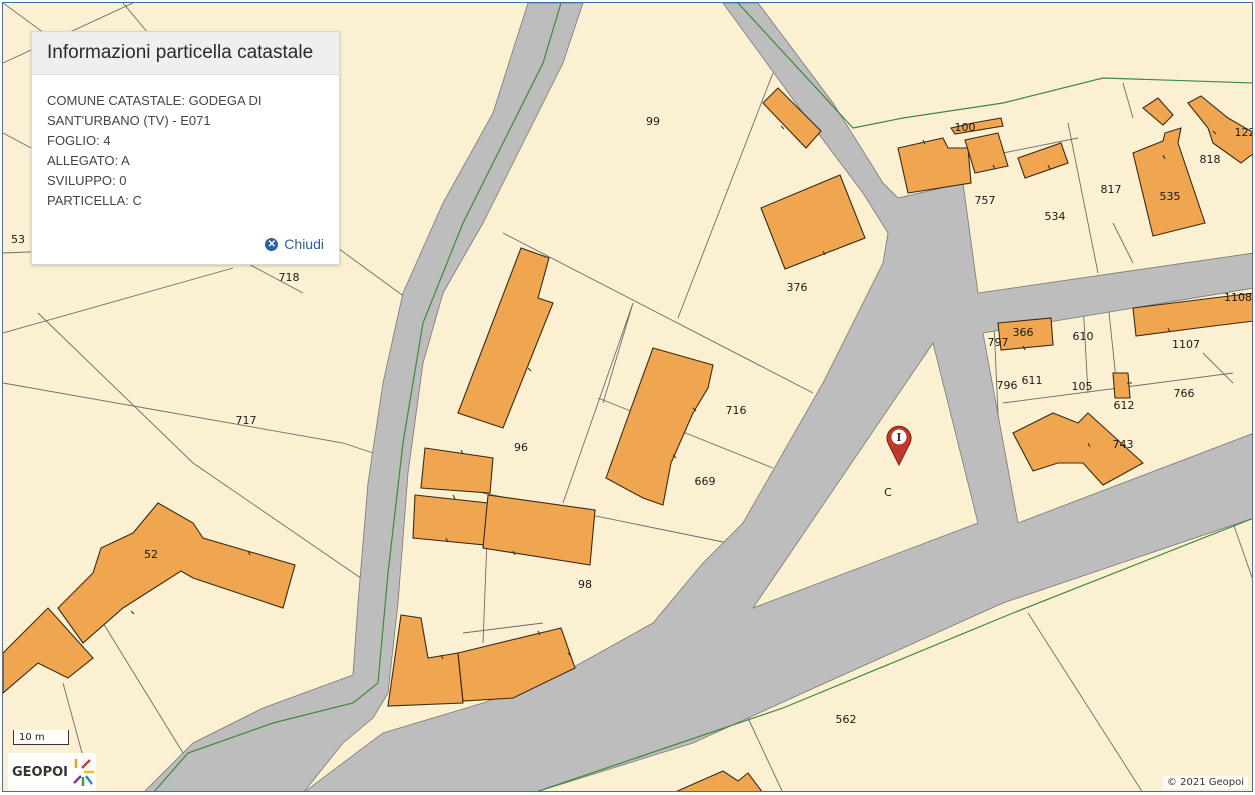 The width and height of the screenshot is (1255, 795). Describe the element at coordinates (246, 420) in the screenshot. I see `parcel-label-717: 717` at that location.